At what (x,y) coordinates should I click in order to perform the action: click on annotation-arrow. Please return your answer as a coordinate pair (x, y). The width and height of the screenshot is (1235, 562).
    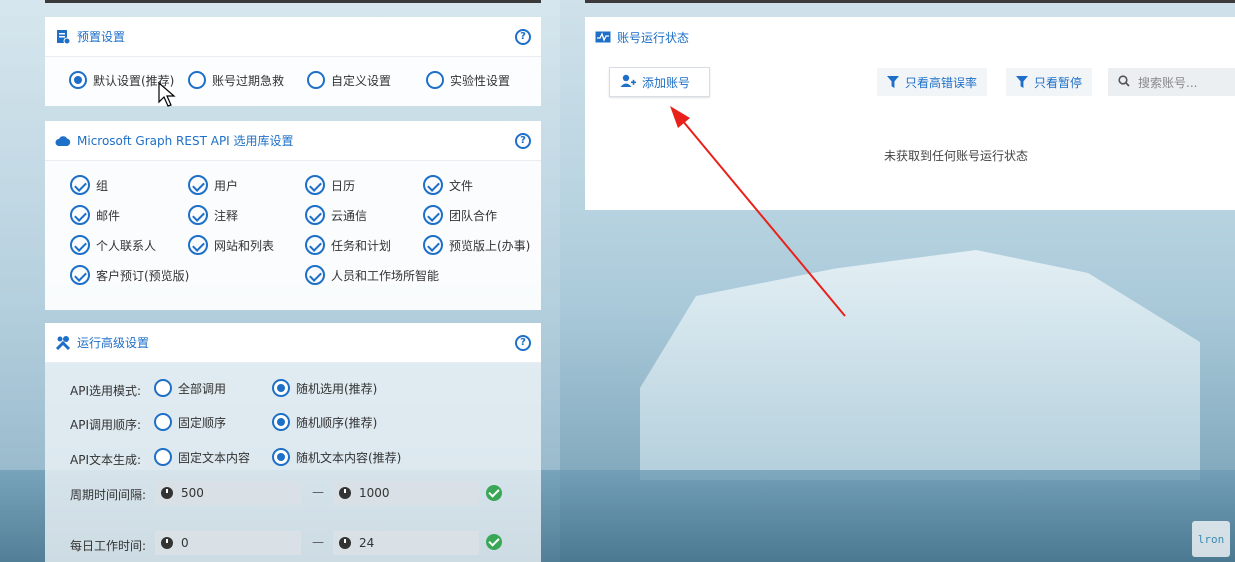
    Looking at the image, I should click on (758, 211).